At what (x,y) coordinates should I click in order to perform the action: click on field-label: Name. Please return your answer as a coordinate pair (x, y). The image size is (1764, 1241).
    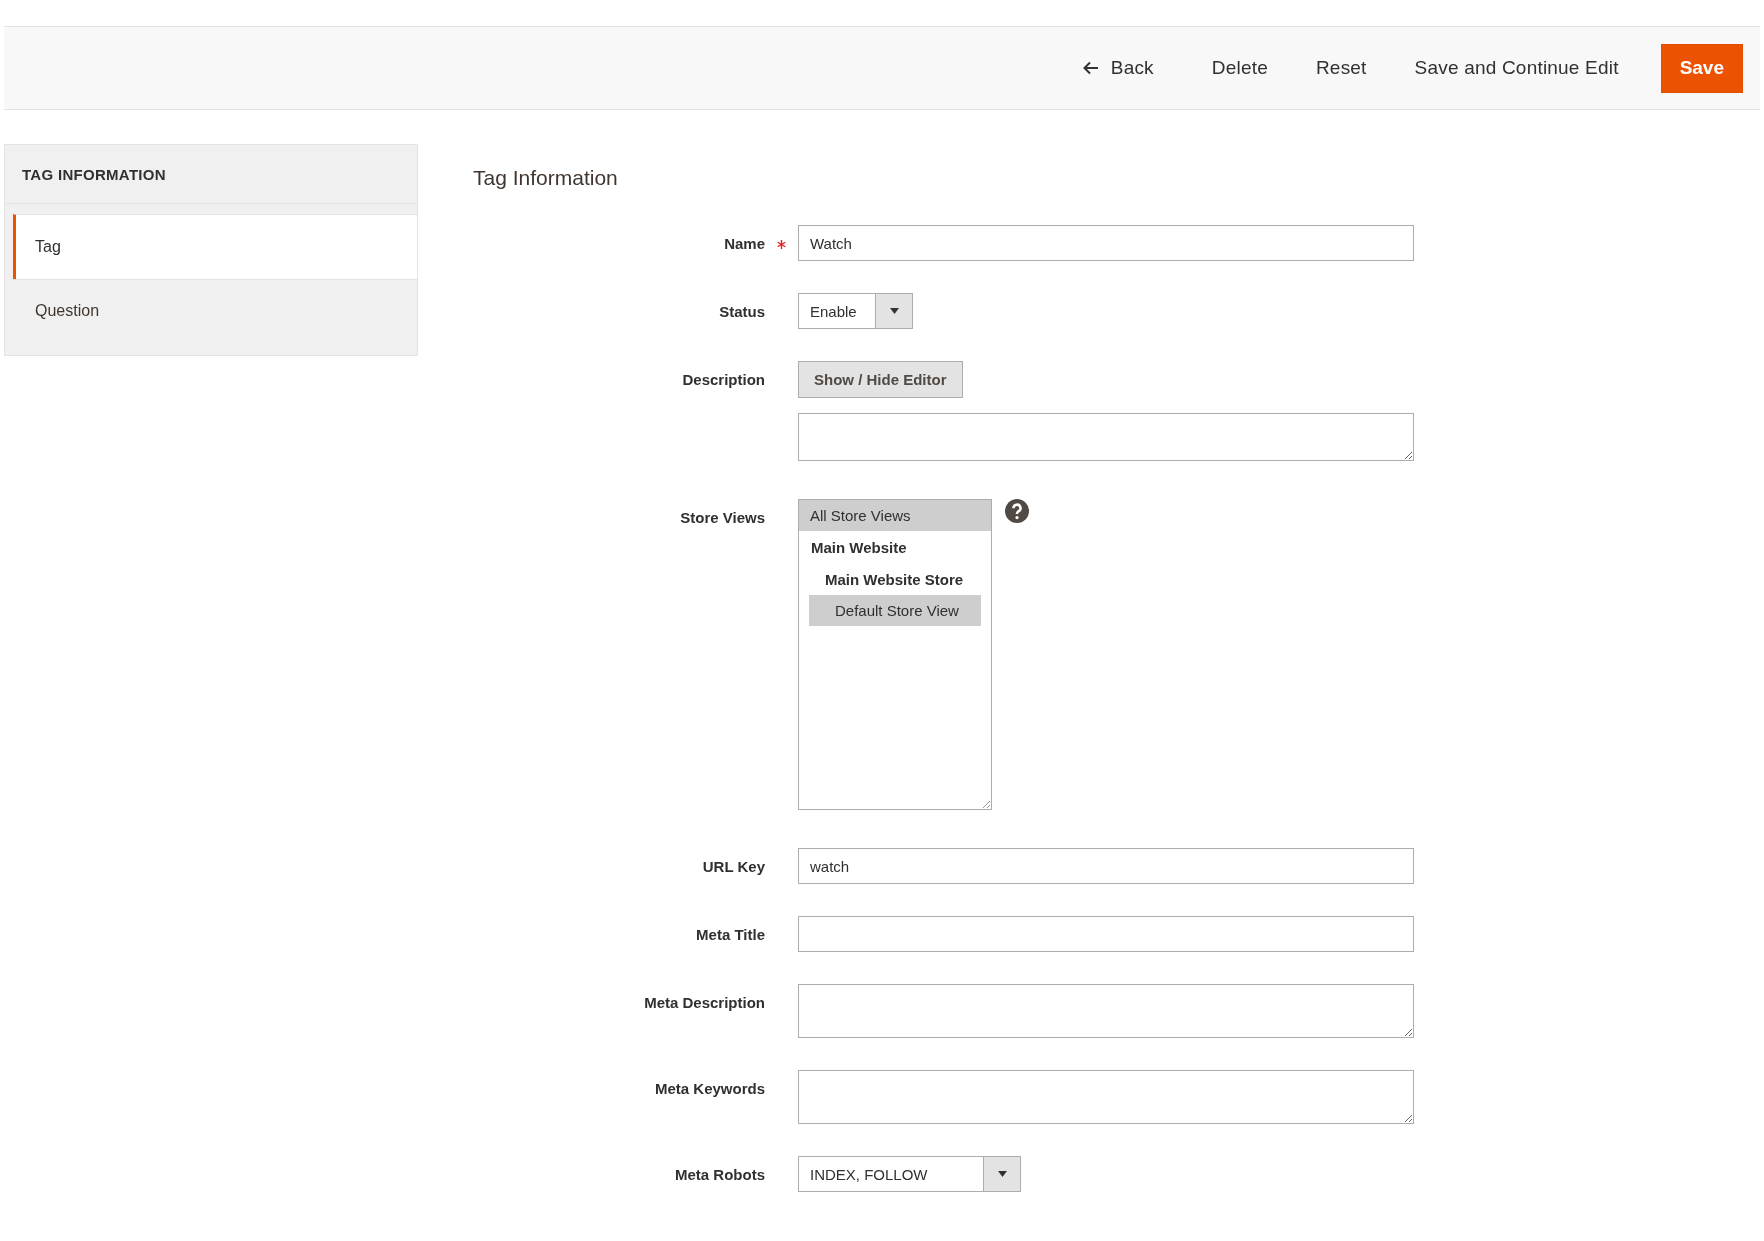
    Looking at the image, I should click on (744, 244).